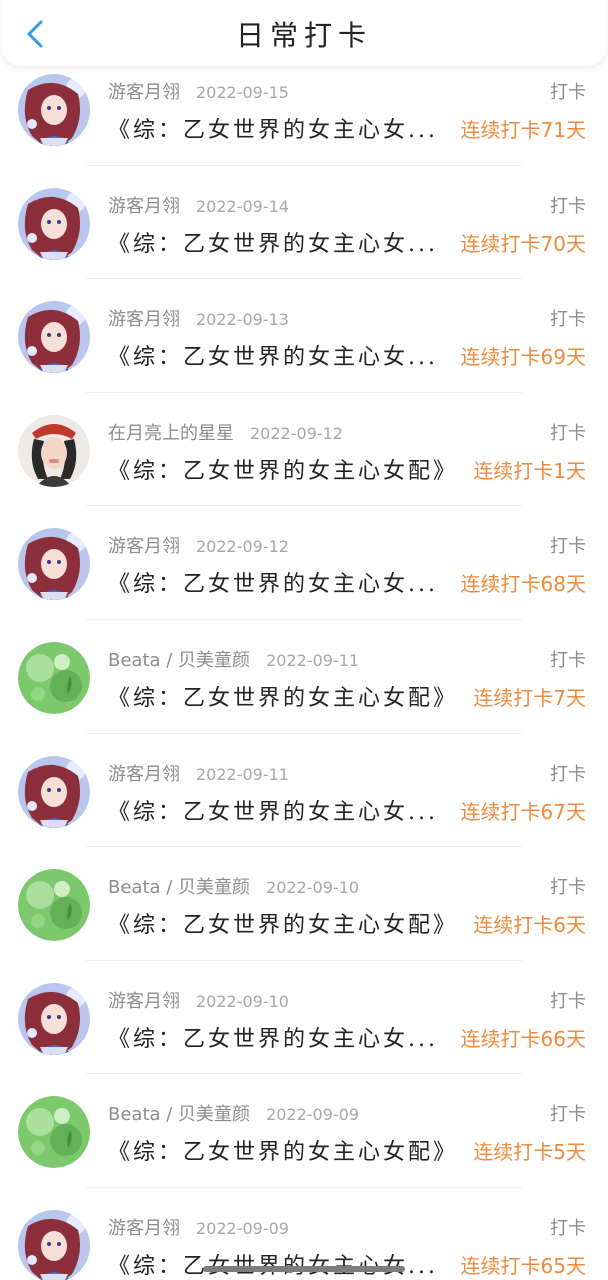 The height and width of the screenshot is (1280, 608). What do you see at coordinates (304, 109) in the screenshot?
I see `checkin-row: 游客月翎 2022-09-15 打卡《综：乙女世界的女主心女... 连续打卡71天` at bounding box center [304, 109].